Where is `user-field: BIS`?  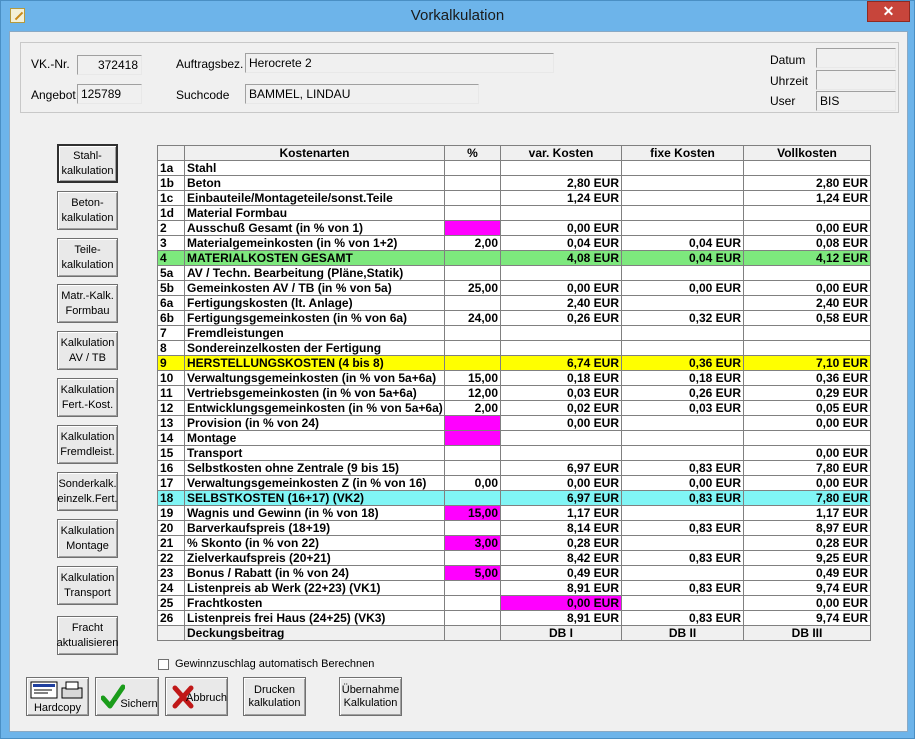
user-field: BIS is located at coordinates (856, 101).